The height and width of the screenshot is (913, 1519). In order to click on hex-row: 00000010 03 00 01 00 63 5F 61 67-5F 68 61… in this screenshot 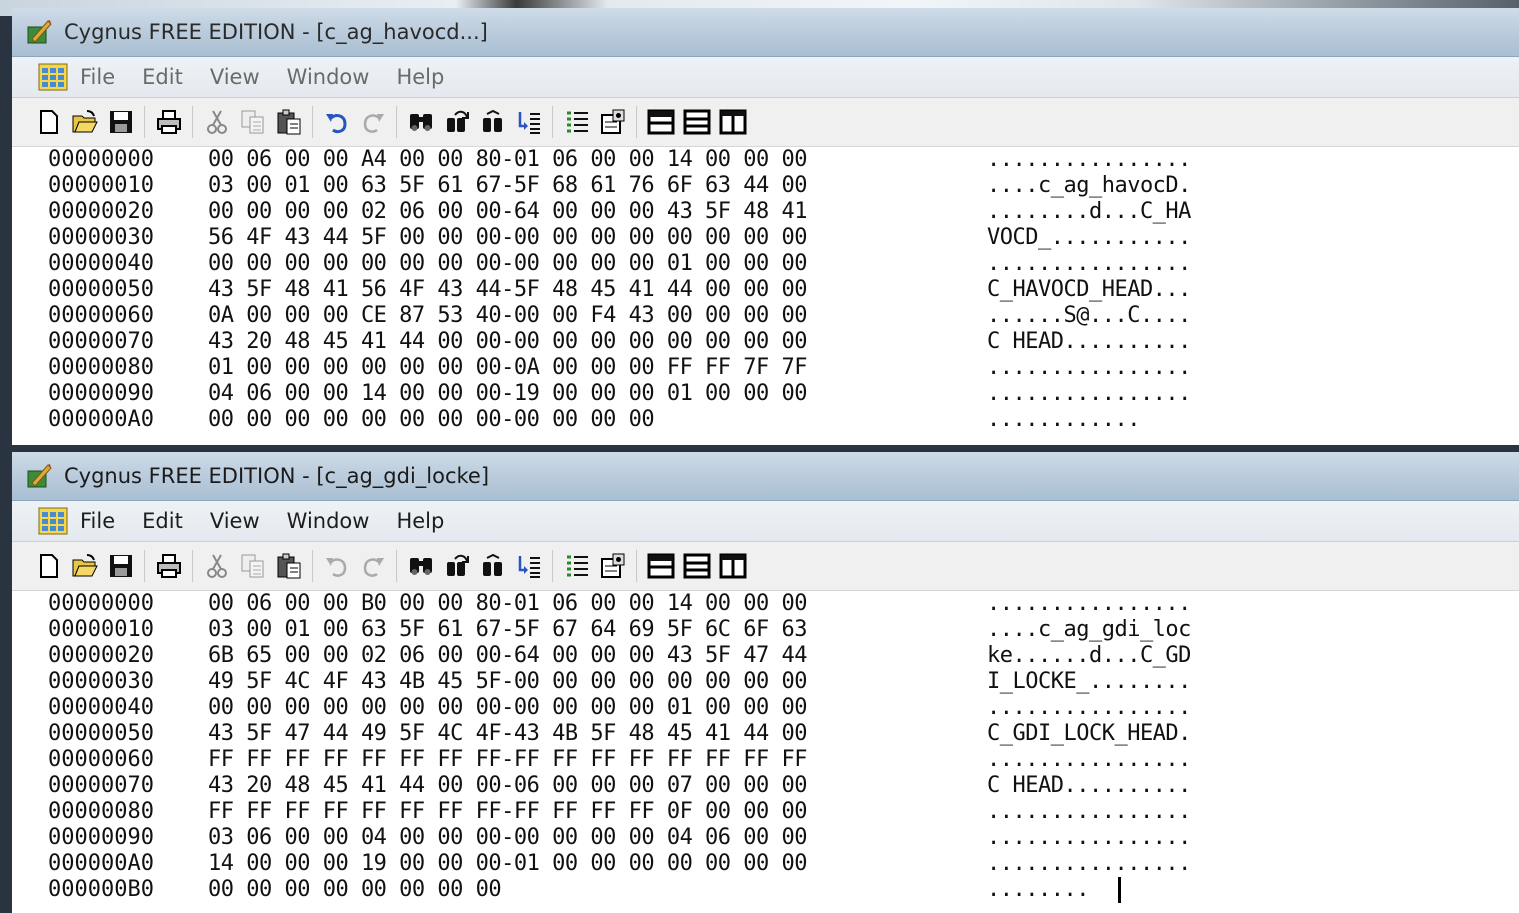, I will do `click(765, 186)`.